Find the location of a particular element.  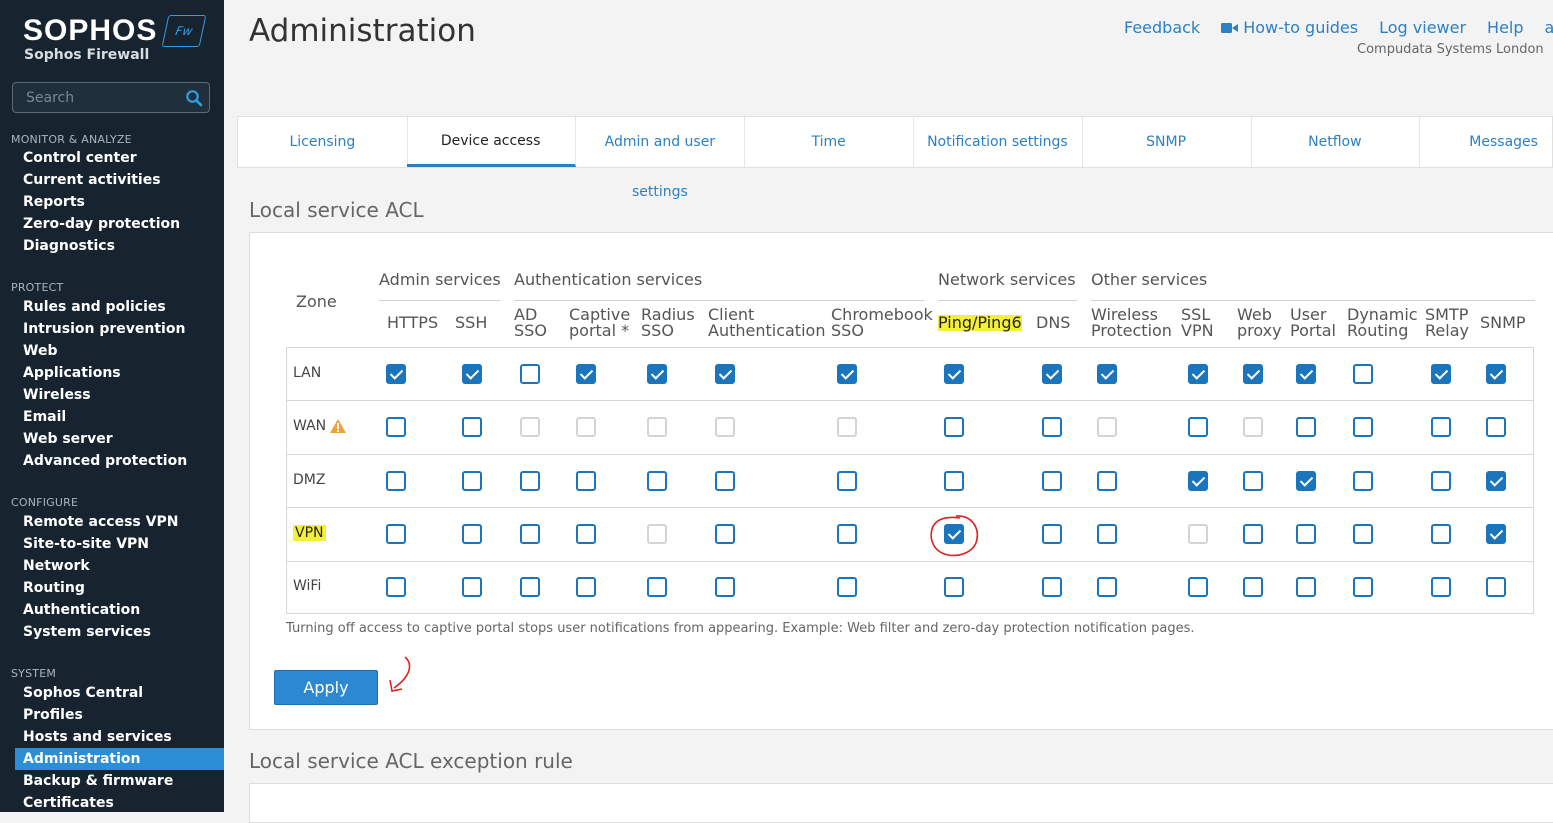

tab-messages: Messages is located at coordinates (1486, 142).